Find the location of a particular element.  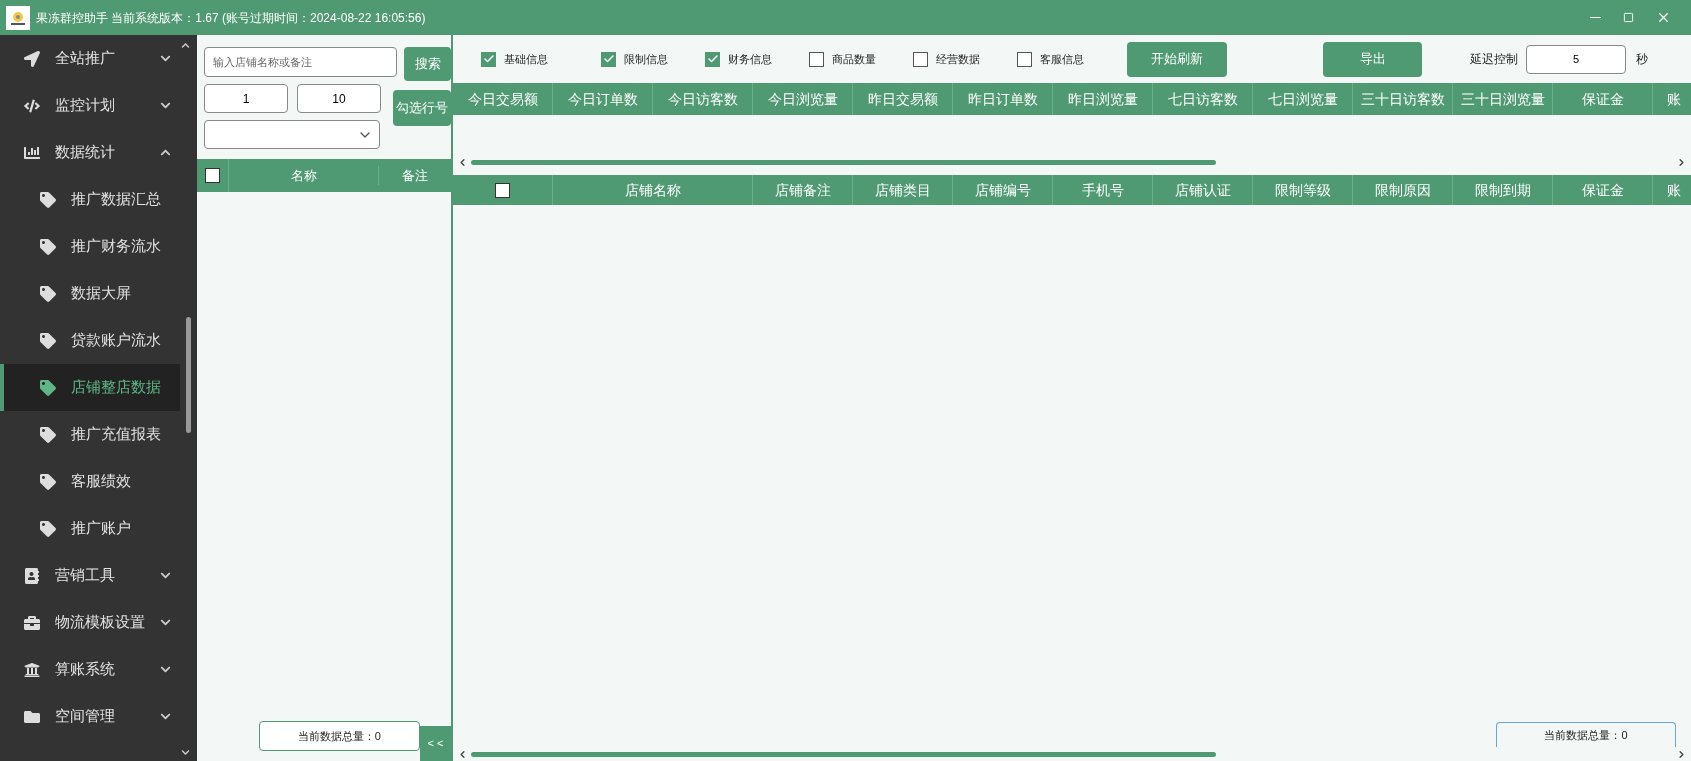

sidebar-item-label: 推广账户 is located at coordinates (101, 528).